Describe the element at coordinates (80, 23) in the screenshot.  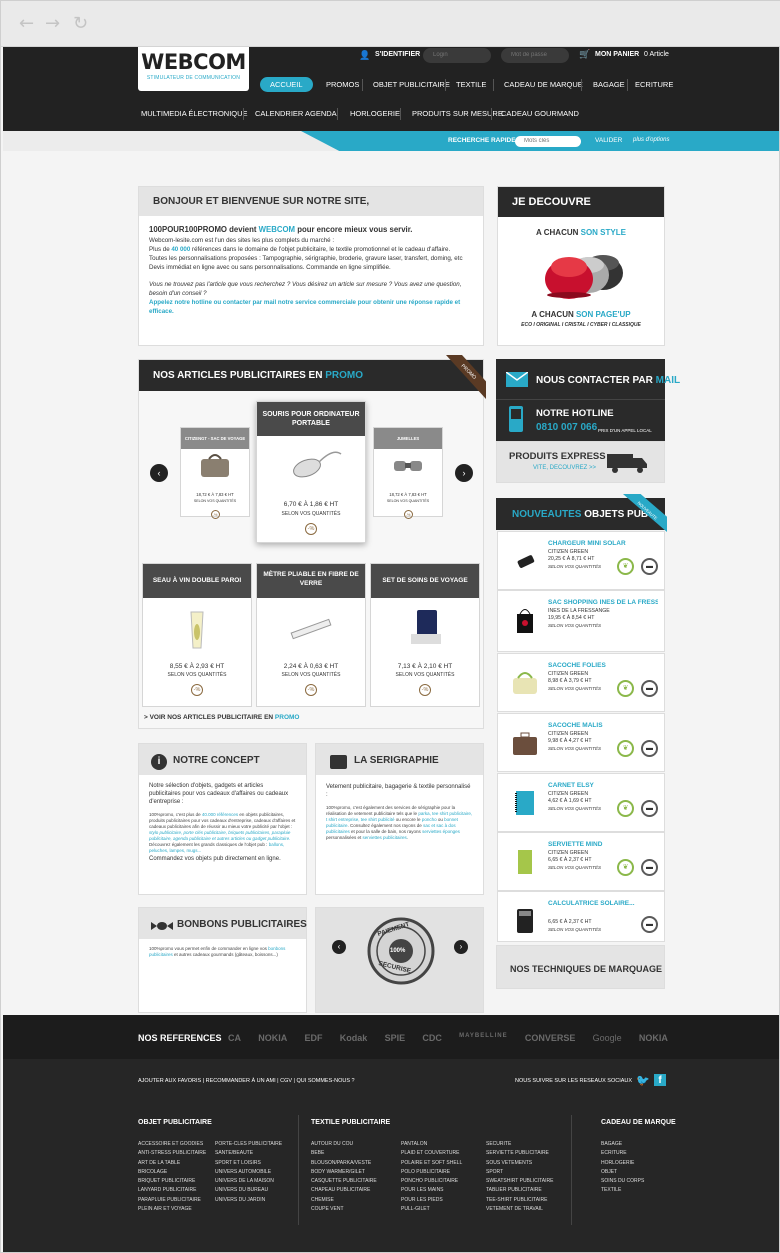
I see `reload-icon: ↻` at that location.